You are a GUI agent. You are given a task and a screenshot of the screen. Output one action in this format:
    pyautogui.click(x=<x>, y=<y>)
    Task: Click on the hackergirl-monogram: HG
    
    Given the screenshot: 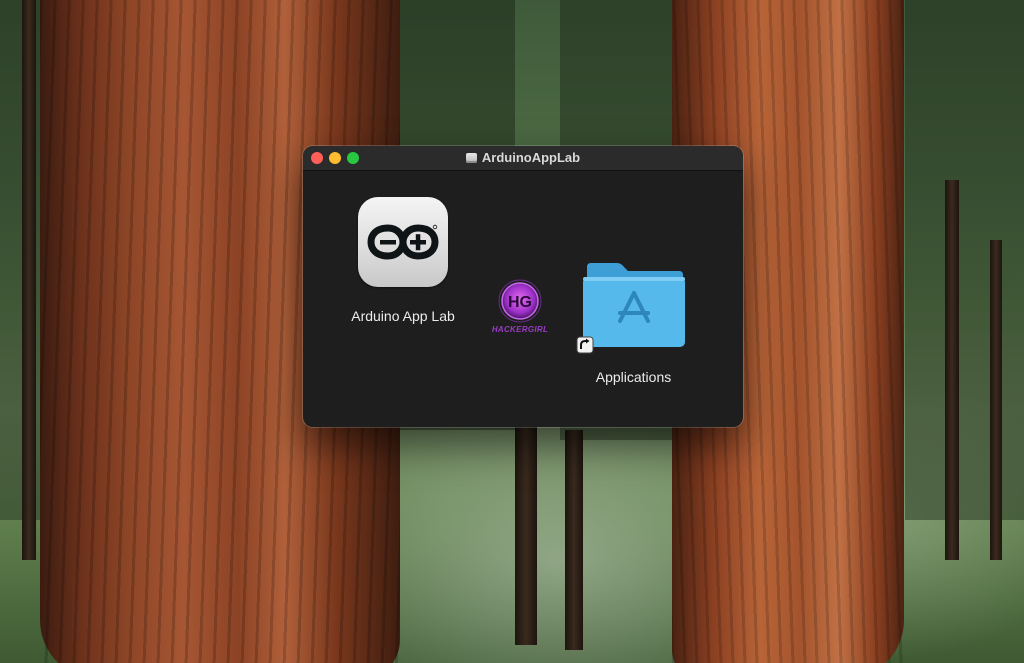 What is the action you would take?
    pyautogui.click(x=520, y=302)
    